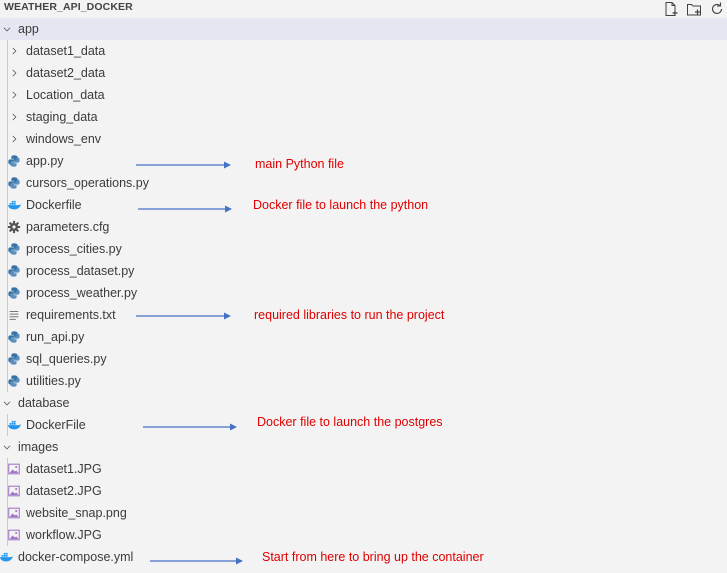  What do you see at coordinates (71, 315) in the screenshot?
I see `tree-item-label: requirements.txt` at bounding box center [71, 315].